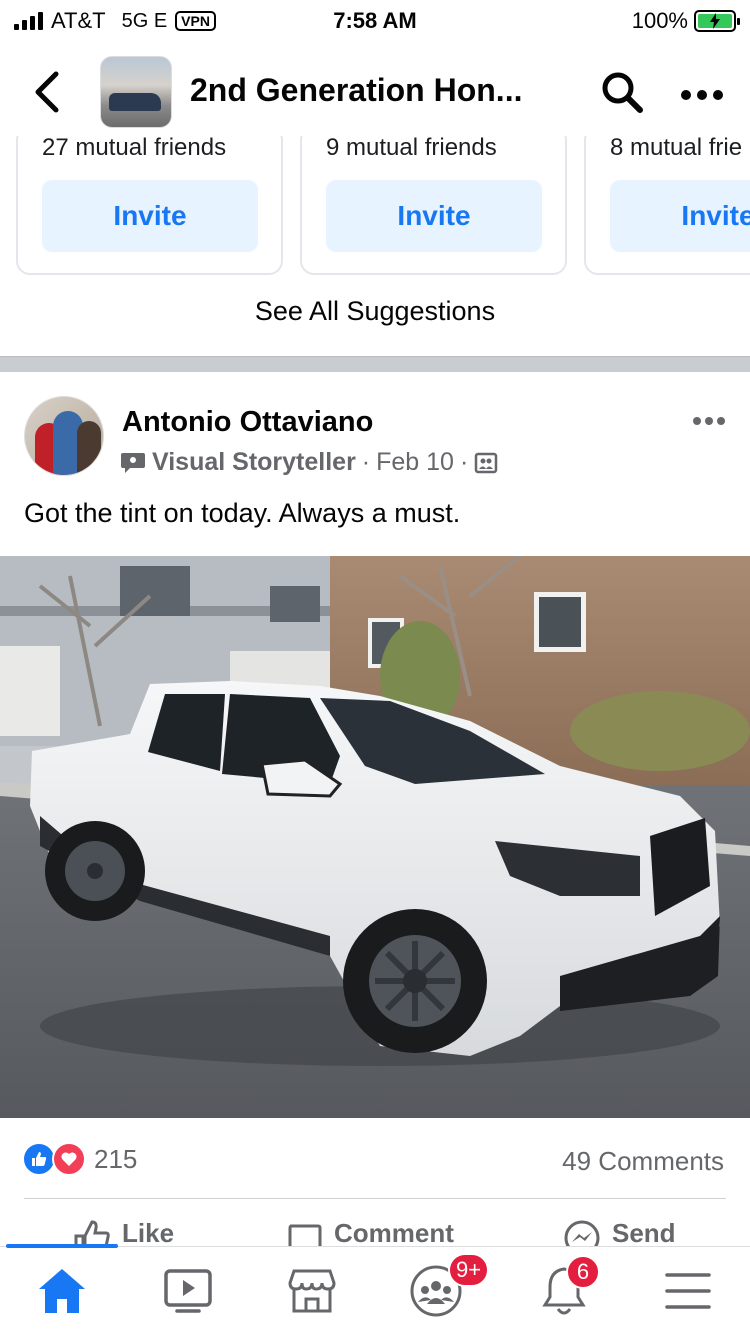 This screenshot has width=750, height=1334. What do you see at coordinates (92, 1233) in the screenshot?
I see `thumbs-up-icon` at bounding box center [92, 1233].